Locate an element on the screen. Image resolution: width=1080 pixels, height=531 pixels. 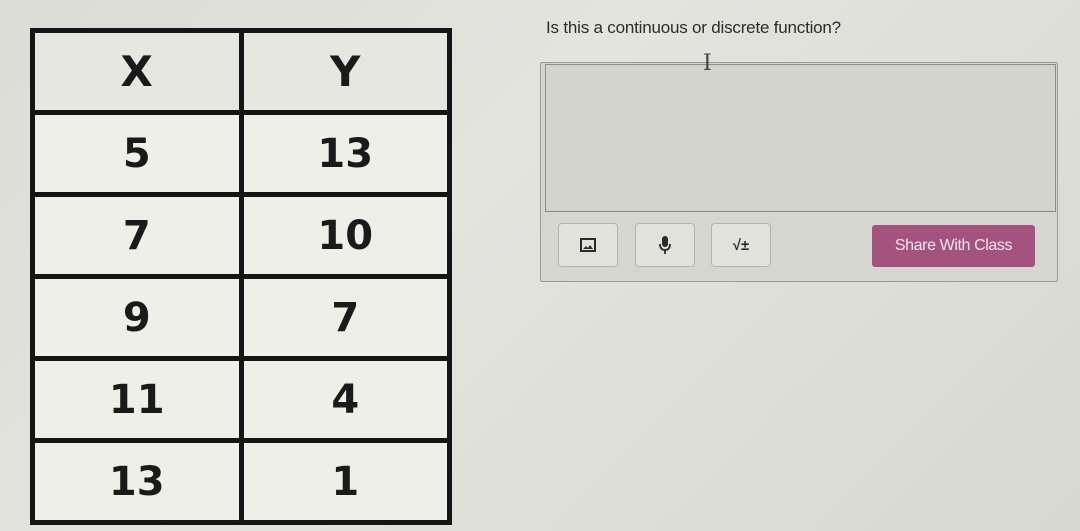
table-row: 11 4 is located at coordinates (241, 399).